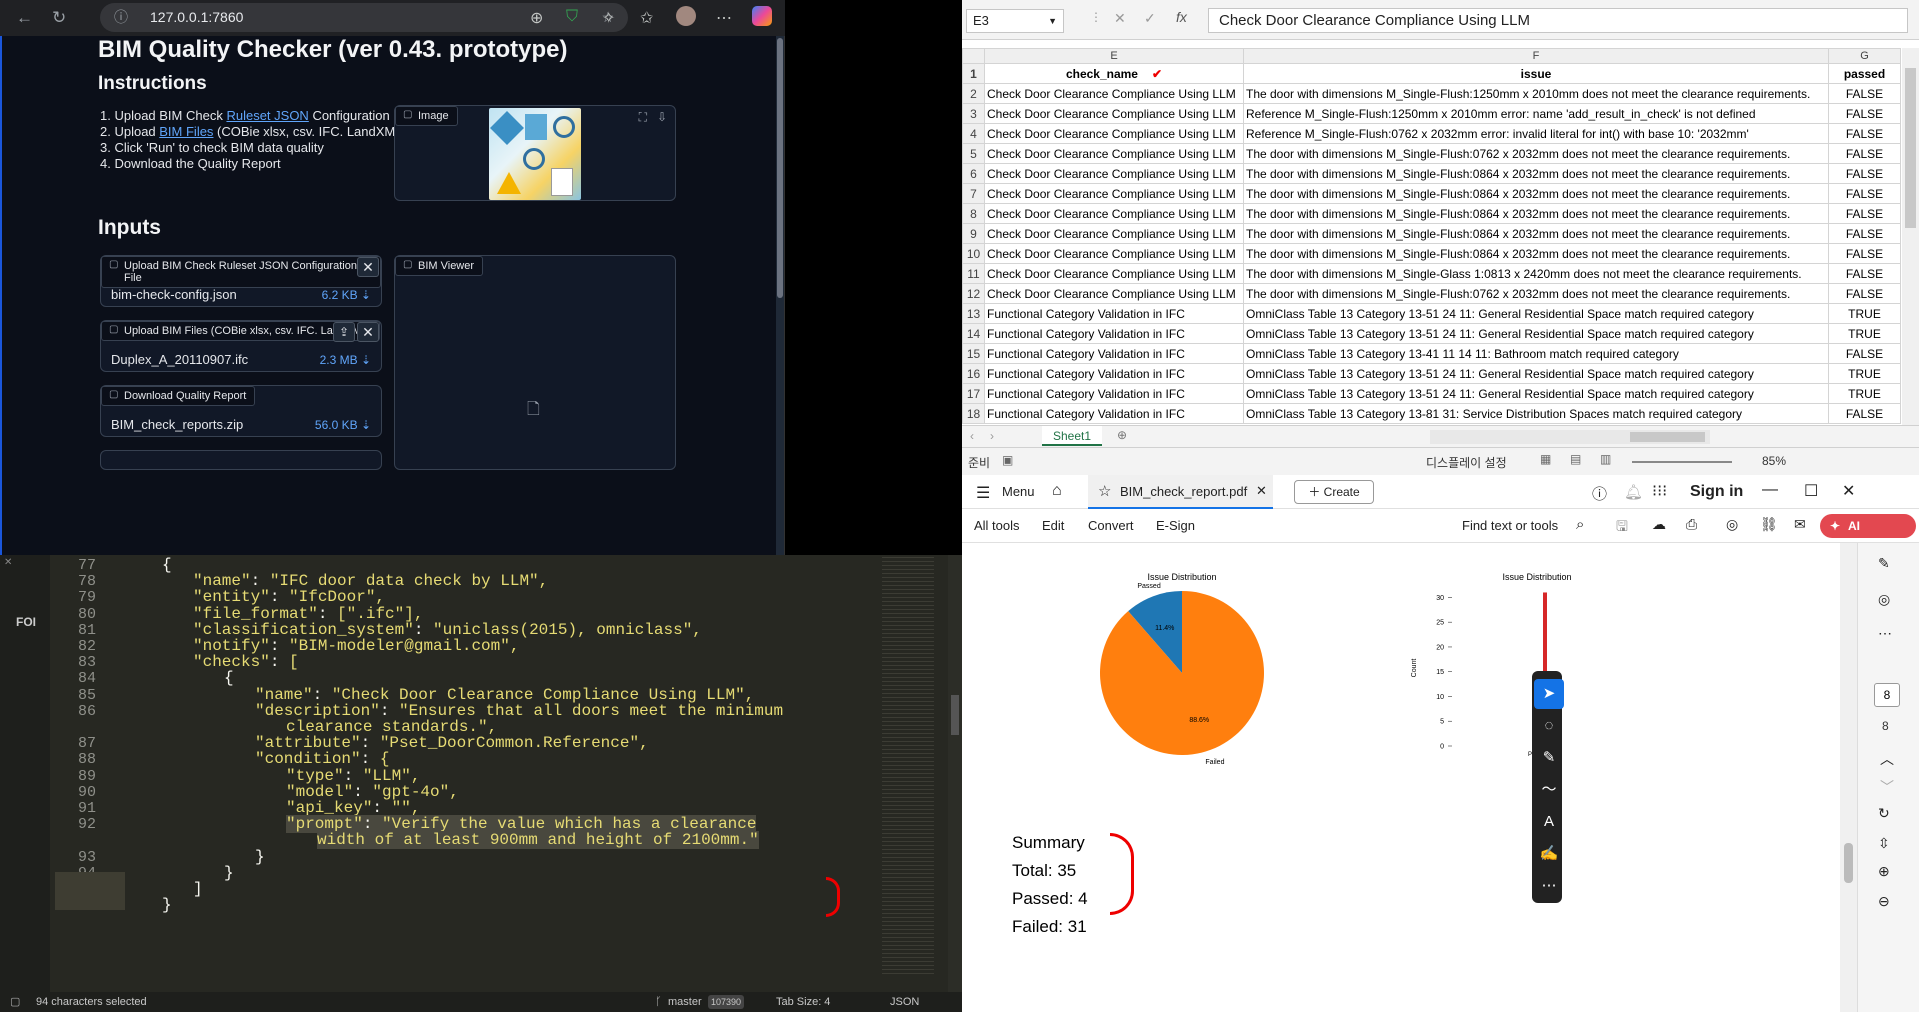  Describe the element at coordinates (1510, 525) in the screenshot. I see `find-tools: Find text or tools` at that location.